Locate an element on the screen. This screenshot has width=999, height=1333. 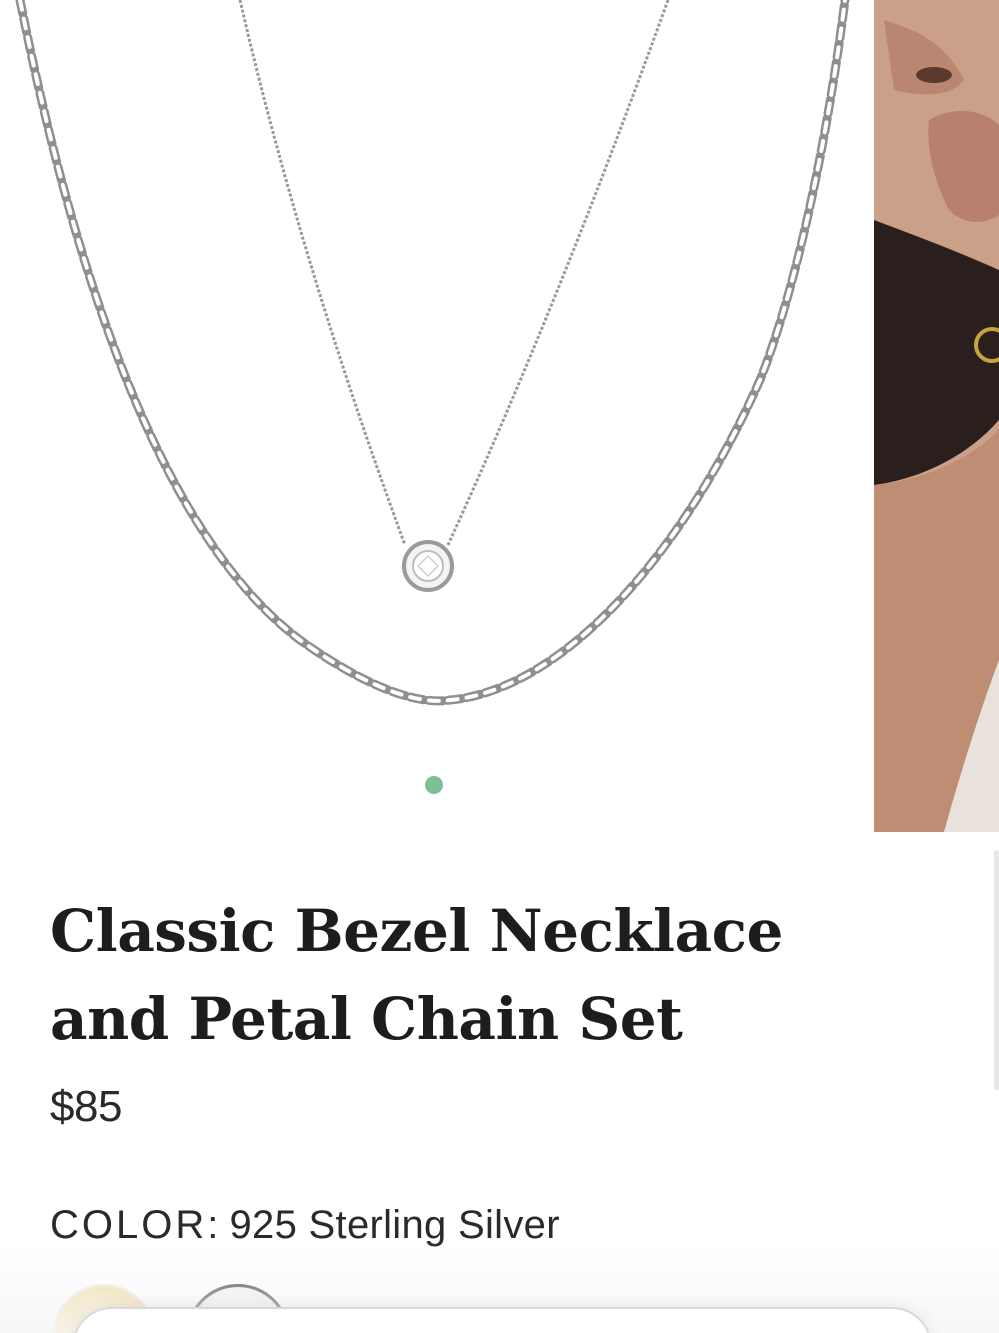
color-selected-value: 925 Sterling Silver is located at coordinates (394, 1225).